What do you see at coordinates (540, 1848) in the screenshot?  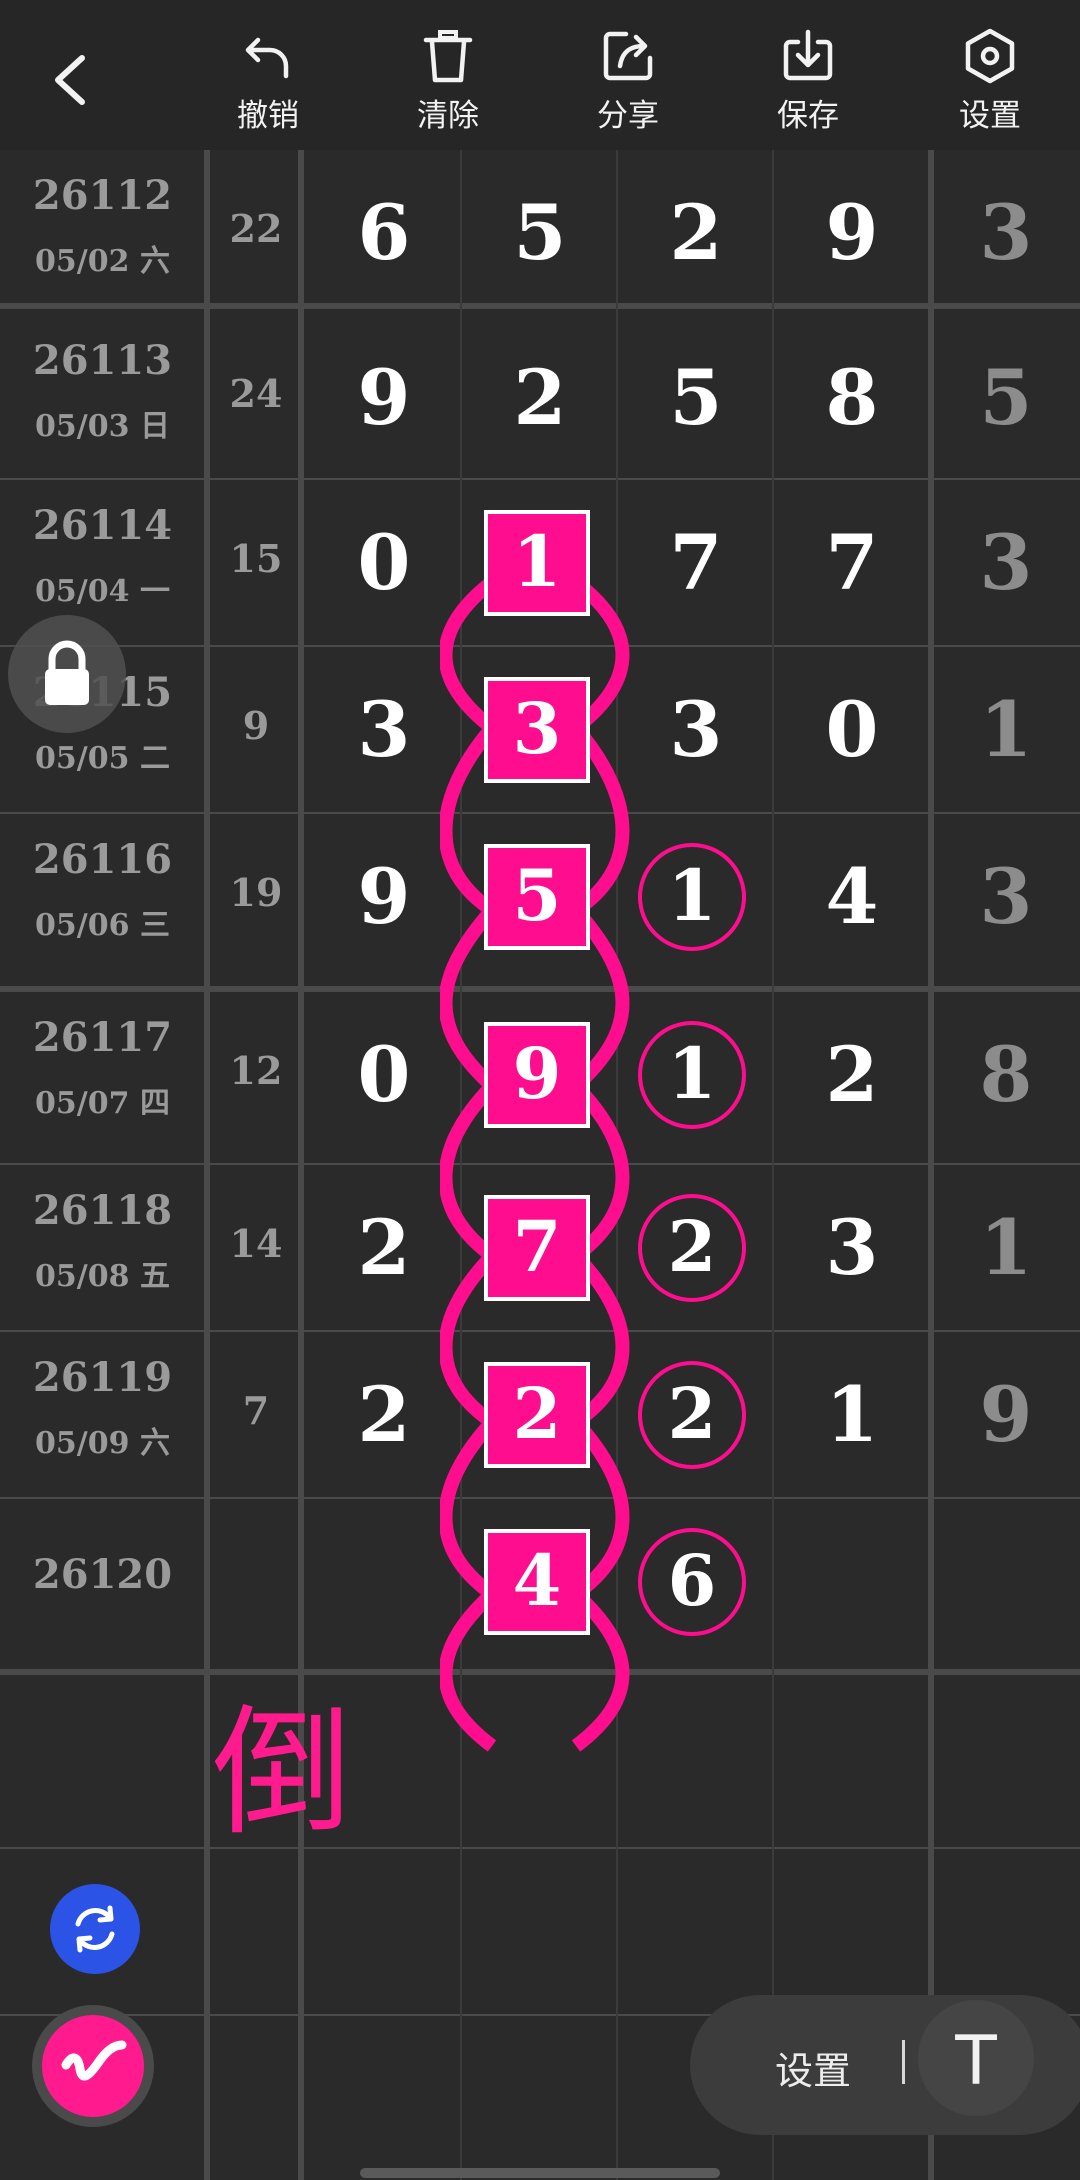 I see `row-divider` at bounding box center [540, 1848].